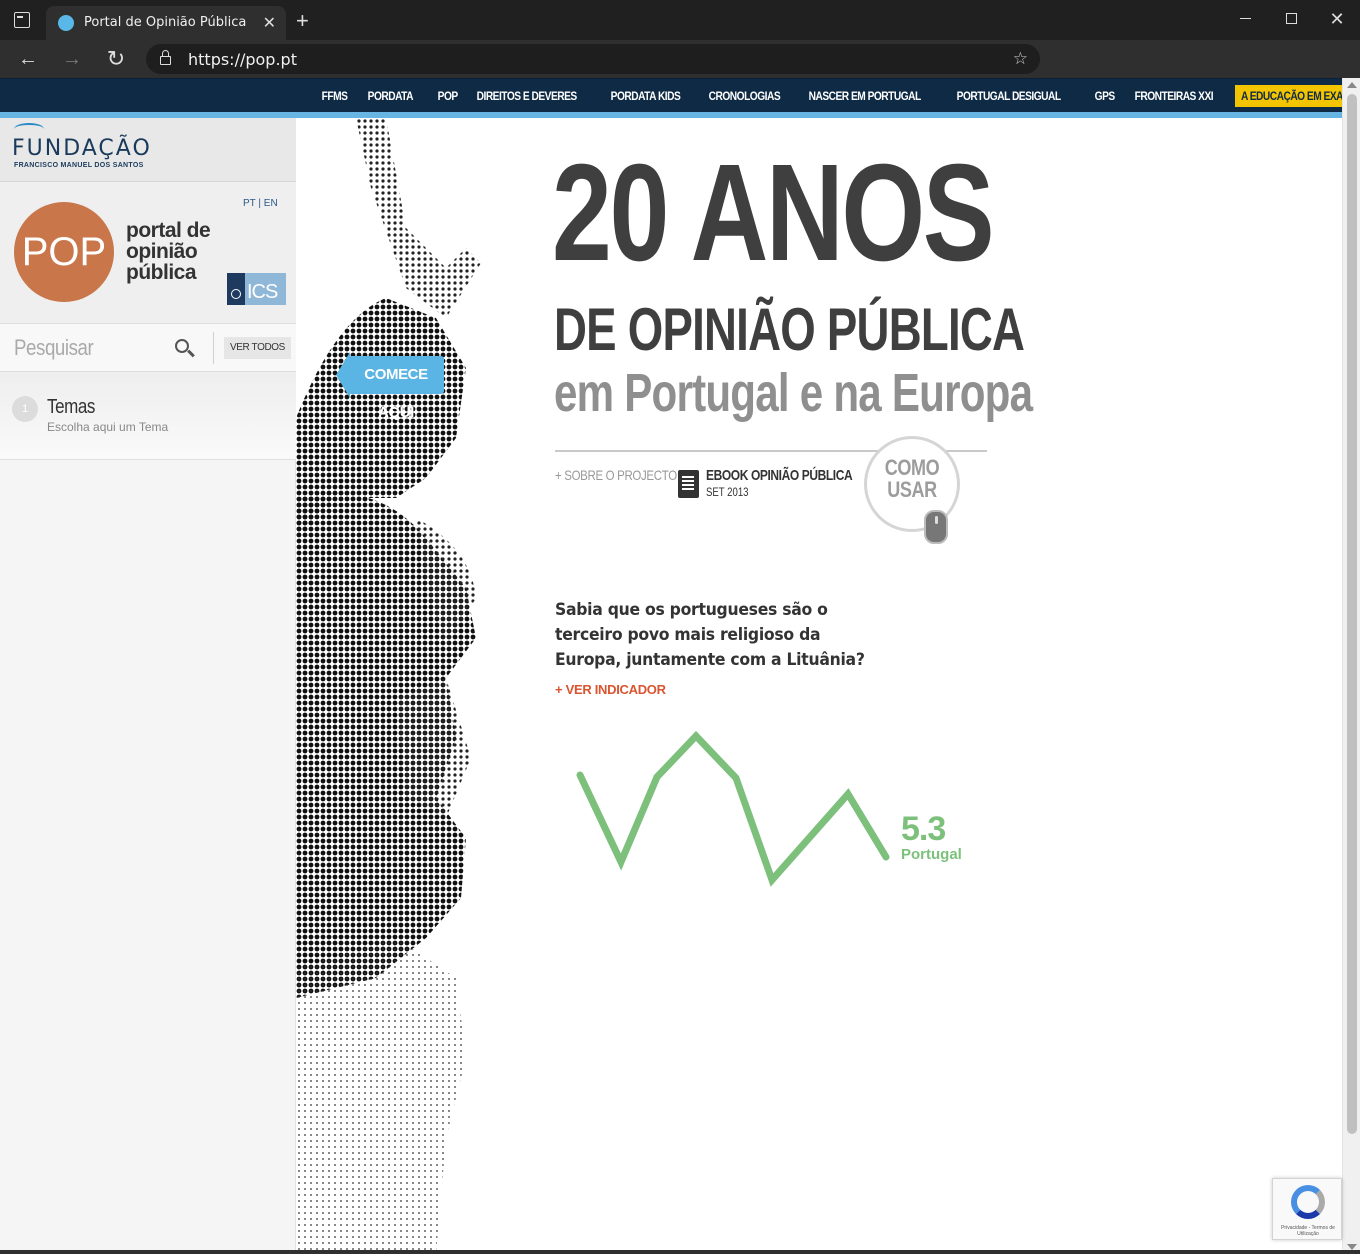  I want to click on close-tab-icon: ✕, so click(269, 23).